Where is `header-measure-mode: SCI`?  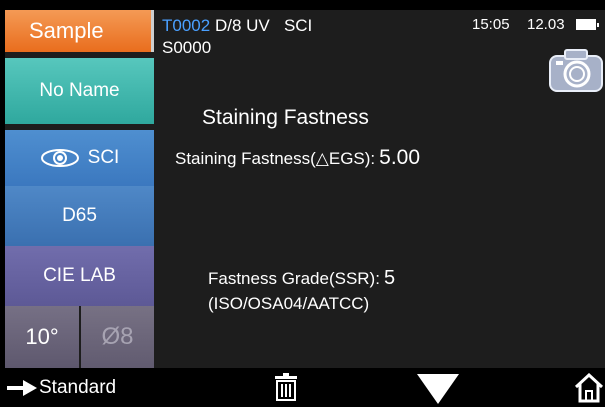
header-measure-mode: SCI is located at coordinates (298, 25).